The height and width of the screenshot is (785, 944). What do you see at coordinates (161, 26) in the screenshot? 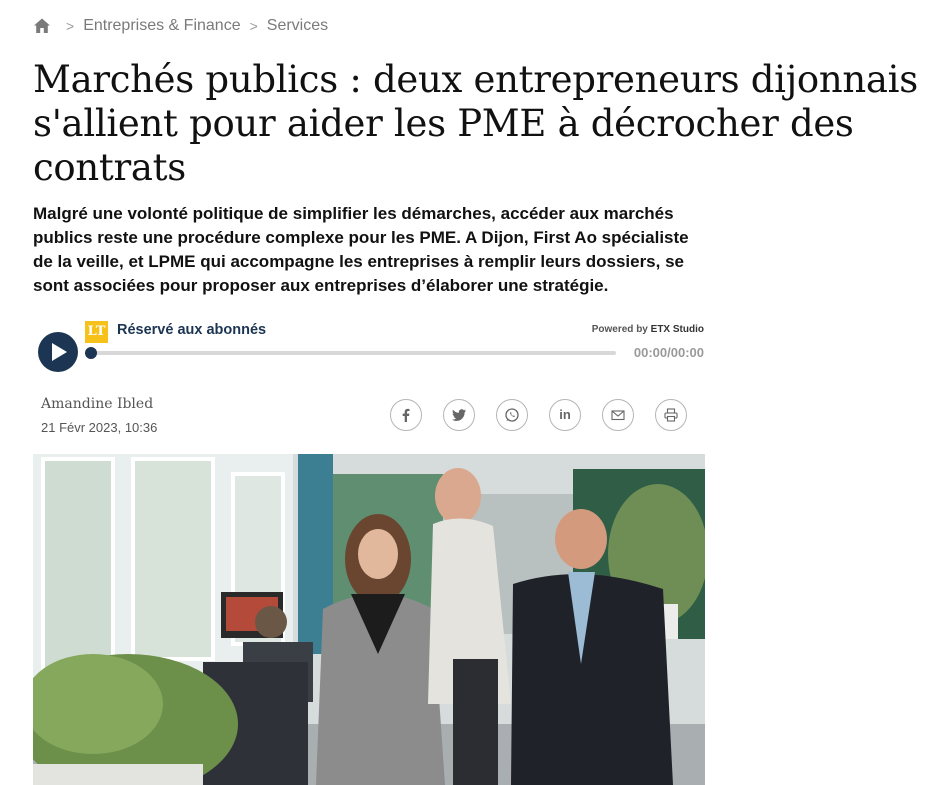
I see `breadcrumb-item-entreprises-finance: Entreprises & Finance` at bounding box center [161, 26].